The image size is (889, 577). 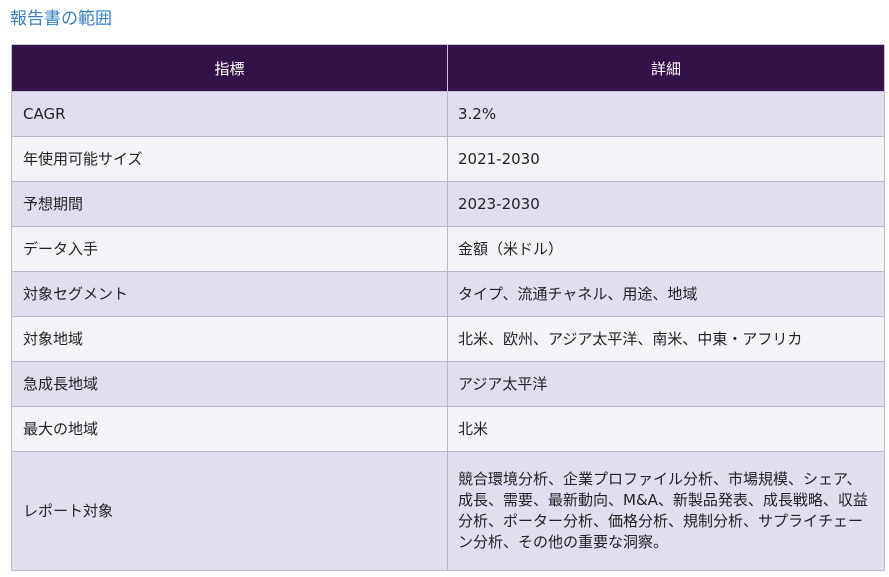 I want to click on row-value: 北米、欧州、アジア太平洋、南米、中東・アフリカ, so click(x=666, y=339).